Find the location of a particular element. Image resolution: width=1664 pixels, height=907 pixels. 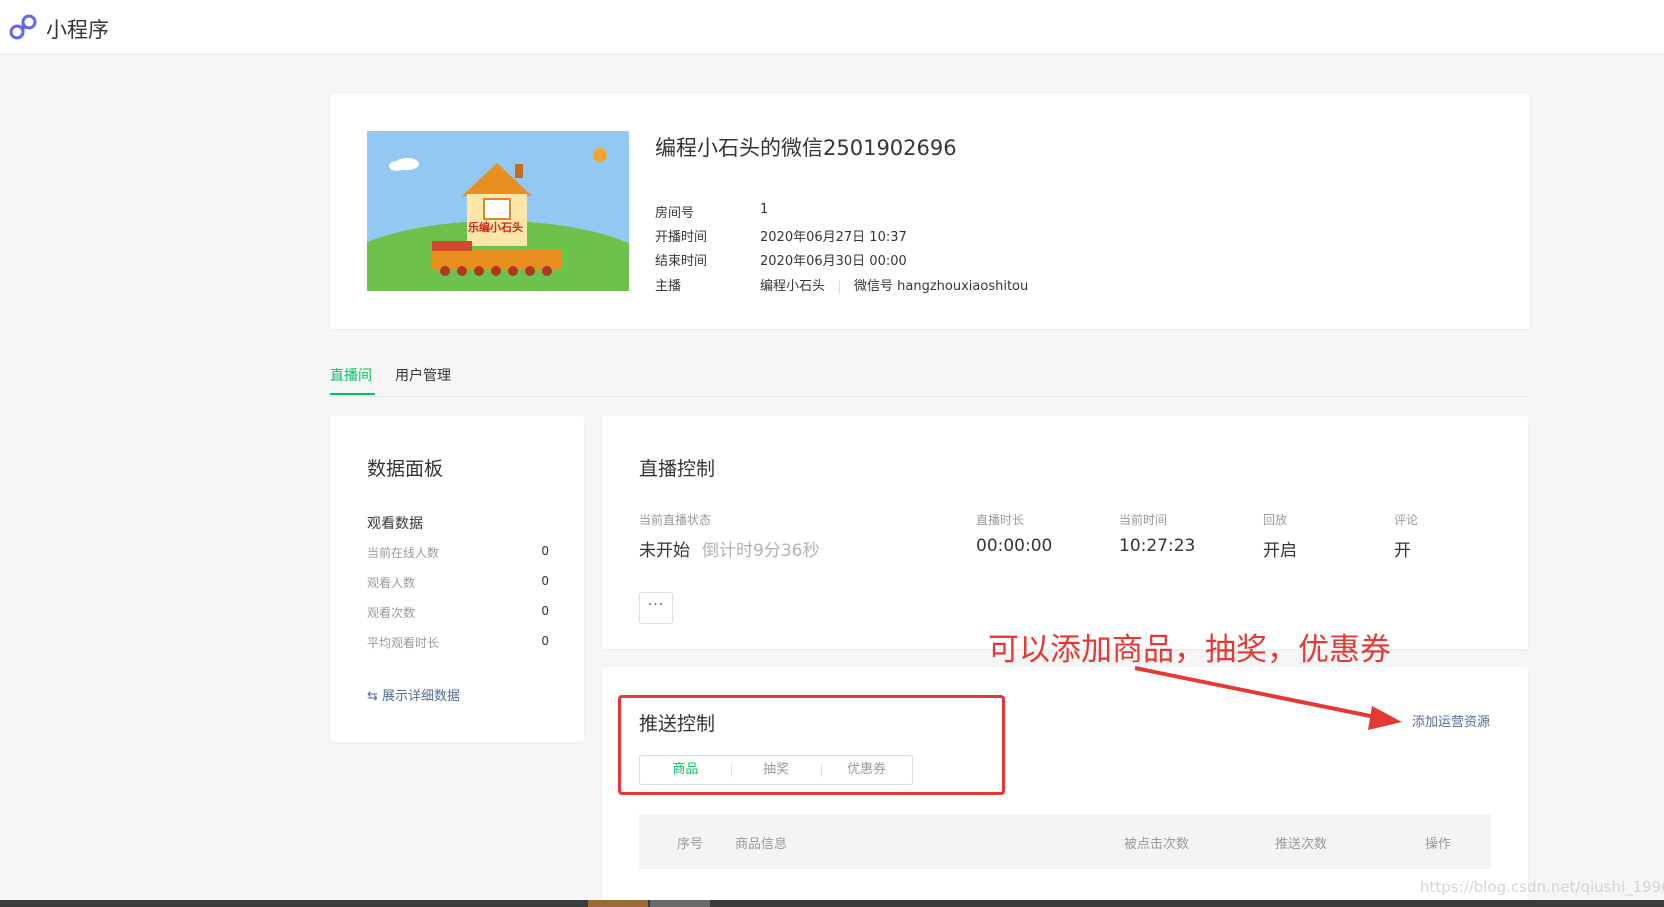

column-header: 推送次数 is located at coordinates (1301, 844).